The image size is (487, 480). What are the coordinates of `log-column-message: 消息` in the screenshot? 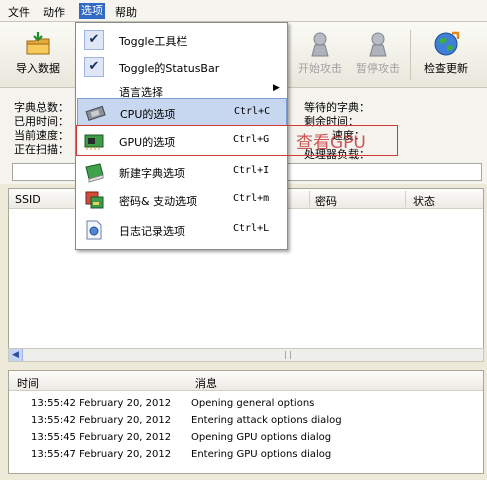 It's located at (206, 383).